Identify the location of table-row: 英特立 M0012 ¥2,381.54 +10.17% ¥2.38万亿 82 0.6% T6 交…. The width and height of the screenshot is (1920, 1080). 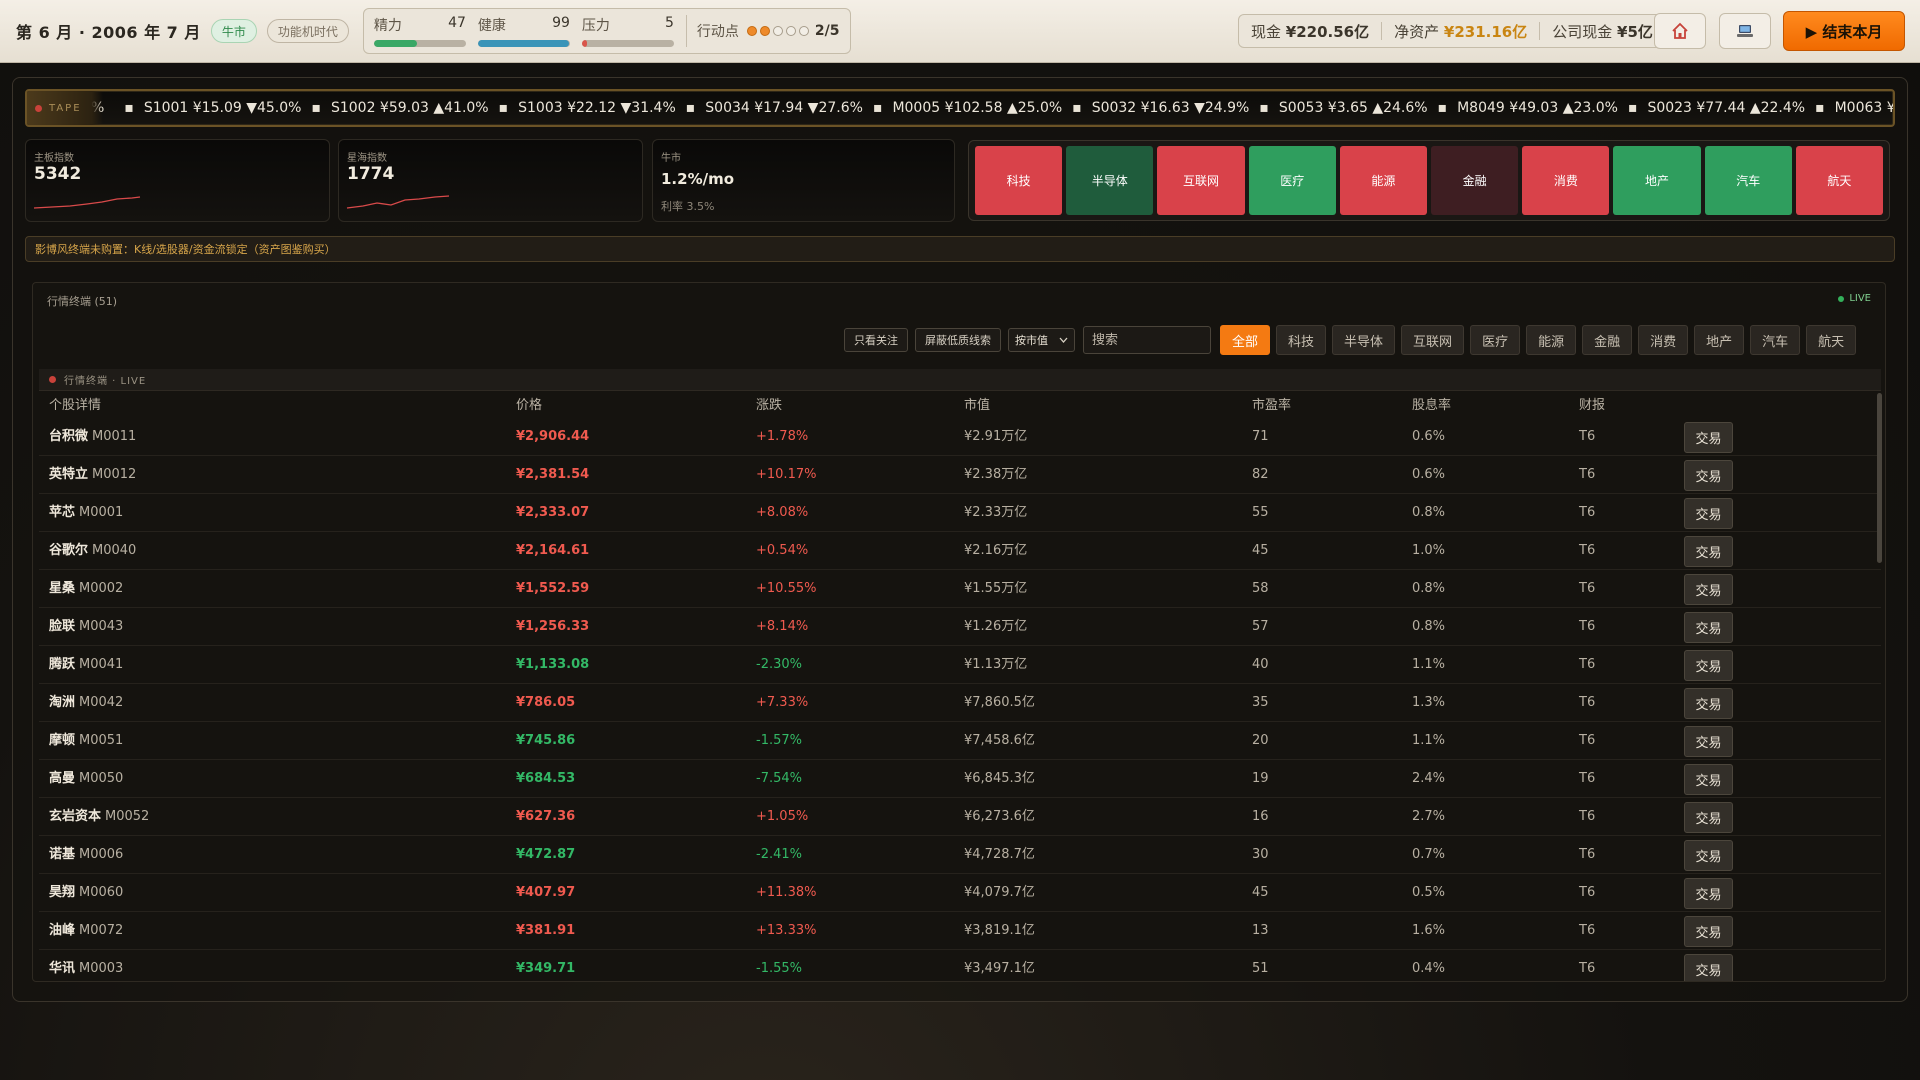
(960, 475).